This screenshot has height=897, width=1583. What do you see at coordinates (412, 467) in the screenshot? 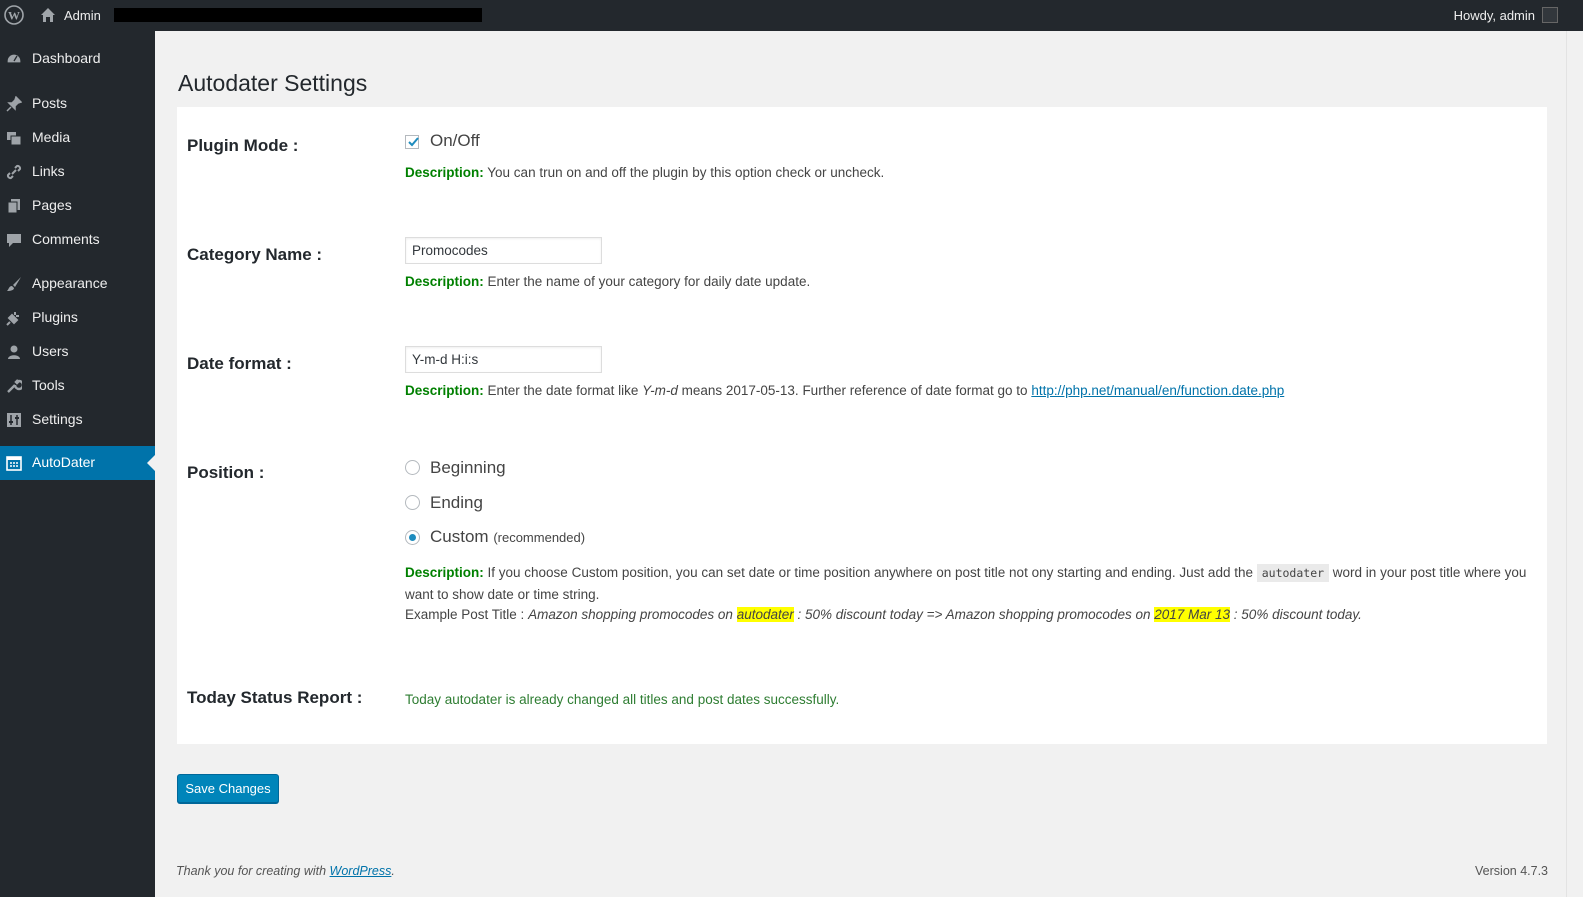
I see `position-beginning-radio` at bounding box center [412, 467].